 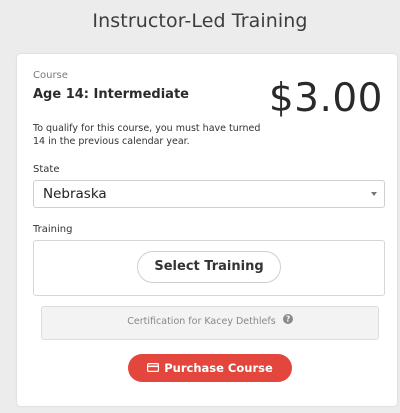 What do you see at coordinates (46, 169) in the screenshot?
I see `state-label: State` at bounding box center [46, 169].